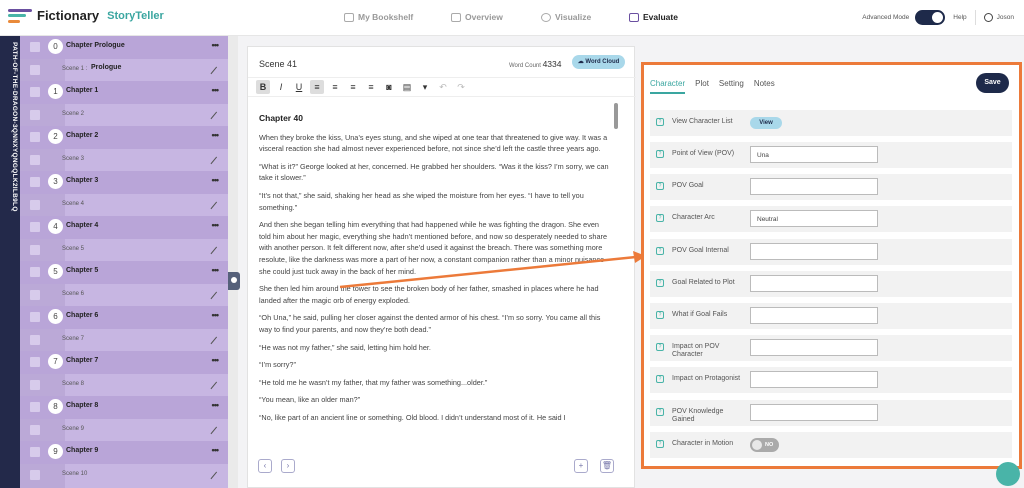  I want to click on bold-icon: B, so click(263, 87).